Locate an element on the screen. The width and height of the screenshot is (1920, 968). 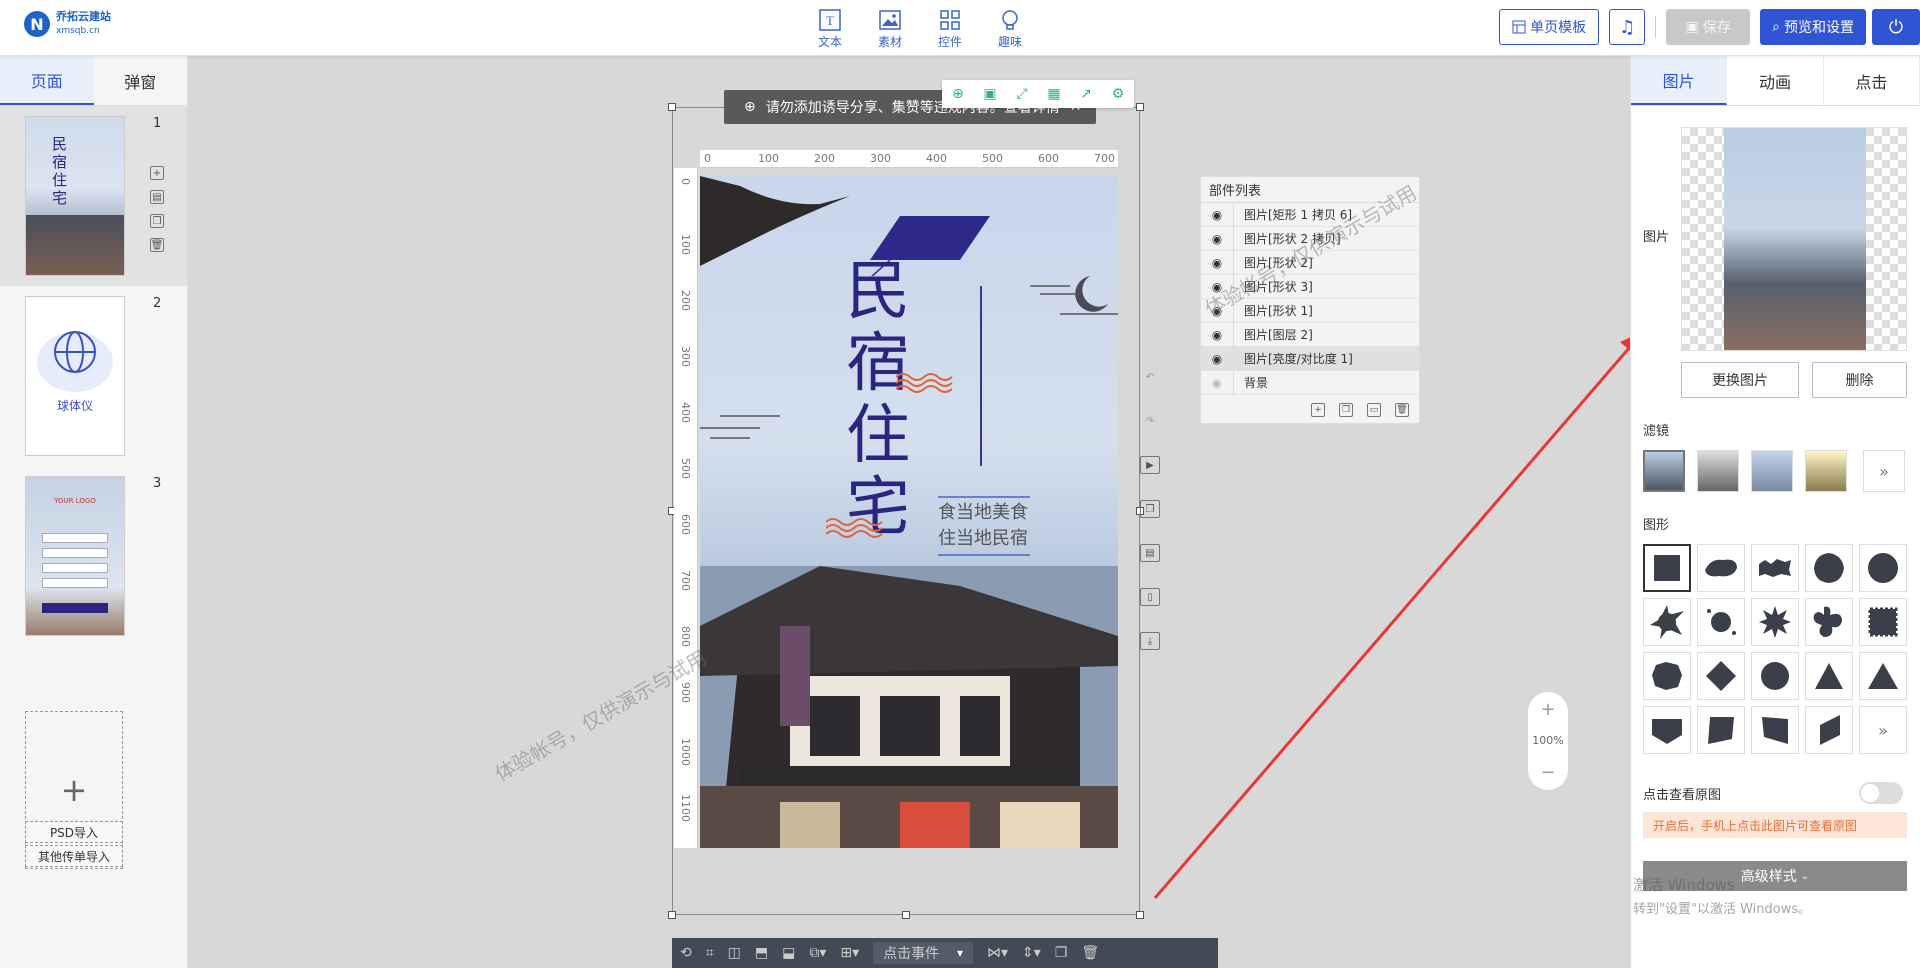
shape-circle-rough is located at coordinates (1883, 568).